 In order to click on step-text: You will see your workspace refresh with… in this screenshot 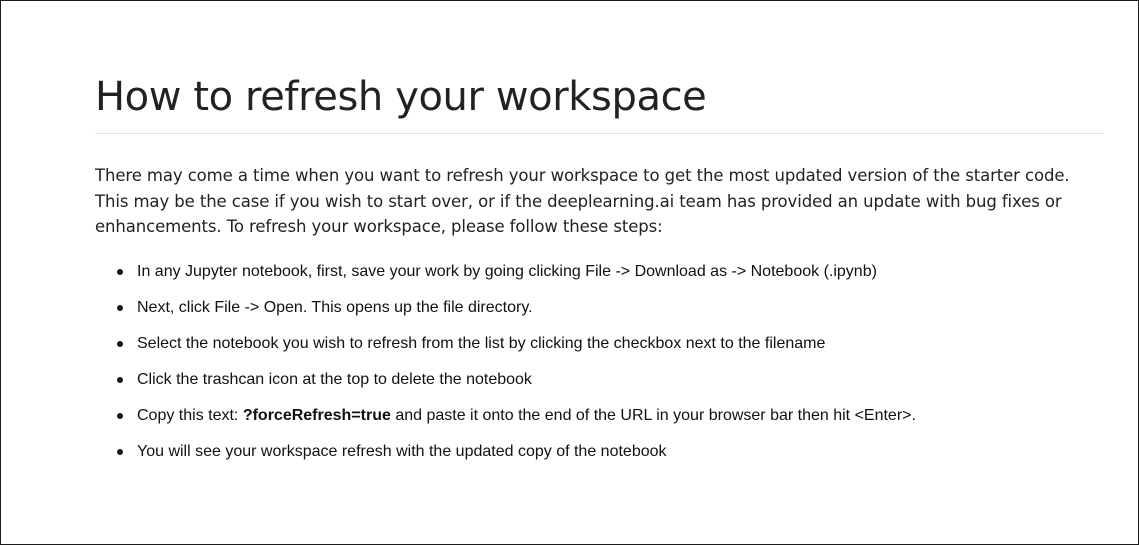, I will do `click(402, 451)`.